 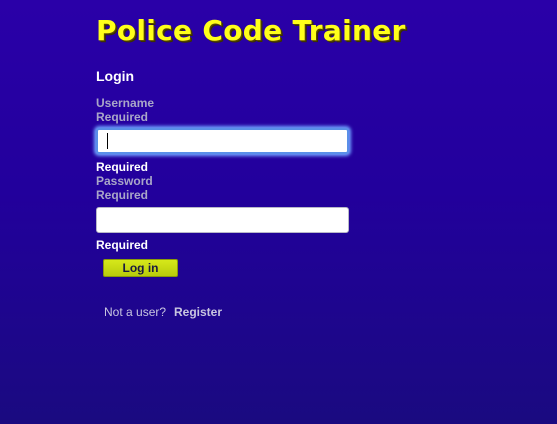 What do you see at coordinates (222, 141) in the screenshot?
I see `username-input` at bounding box center [222, 141].